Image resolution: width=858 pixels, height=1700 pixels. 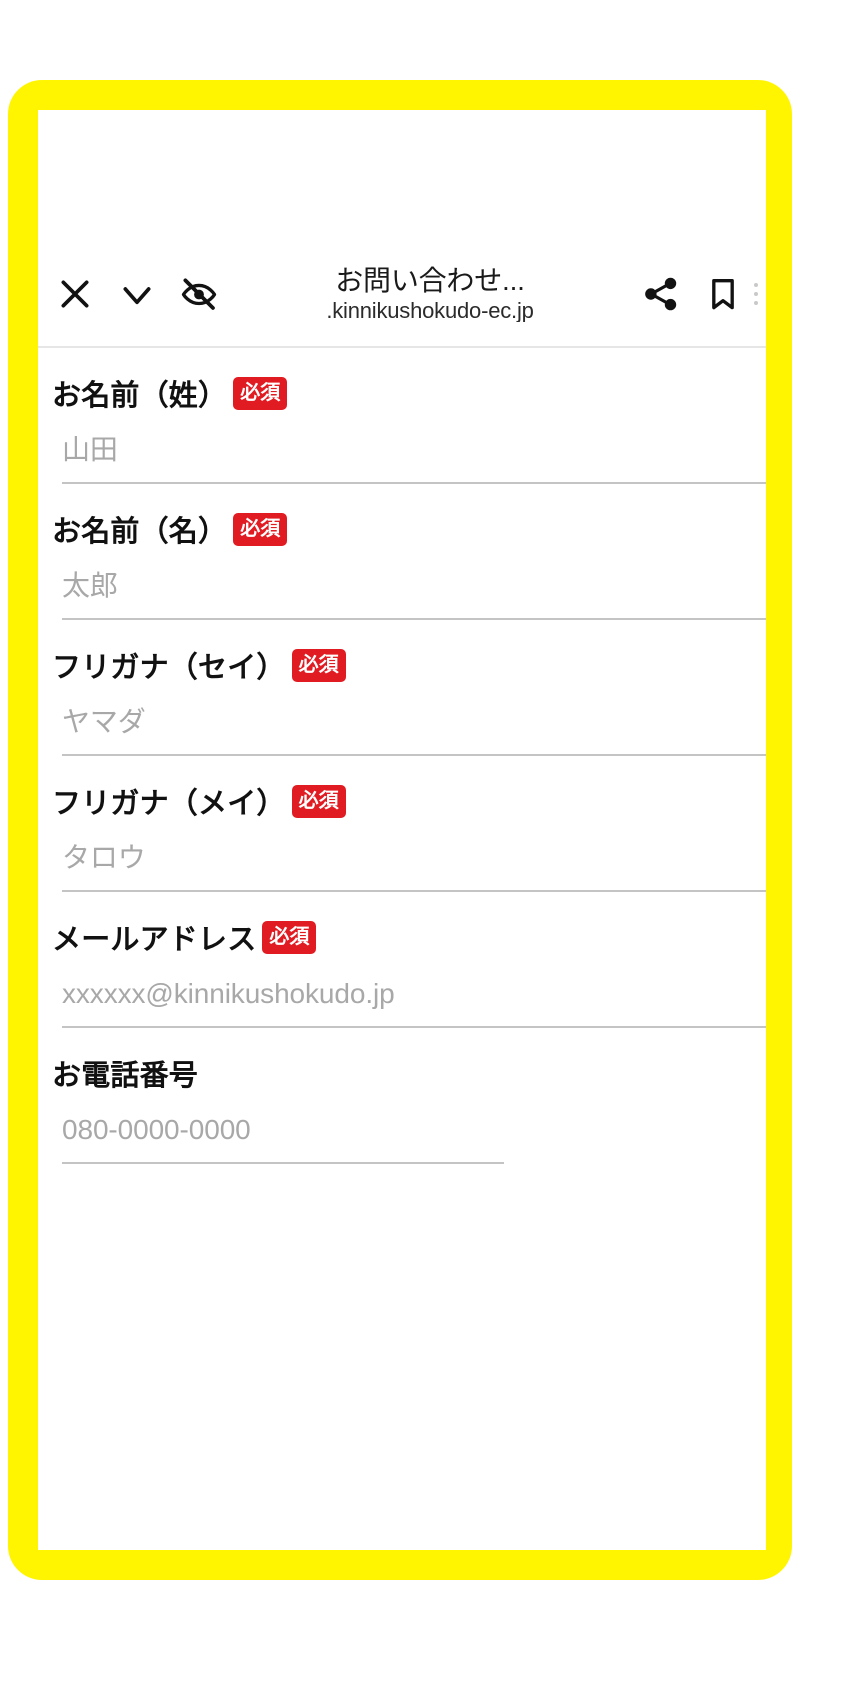 What do you see at coordinates (125, 1076) in the screenshot?
I see `field-label: お電話番号` at bounding box center [125, 1076].